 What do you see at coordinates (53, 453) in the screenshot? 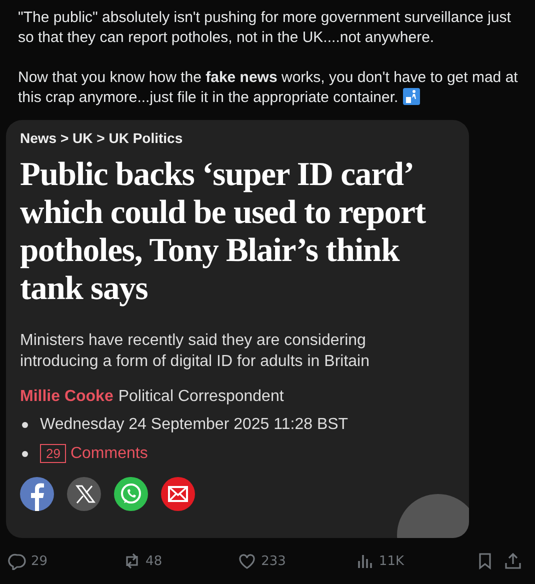
I see `comment-count: 29` at bounding box center [53, 453].